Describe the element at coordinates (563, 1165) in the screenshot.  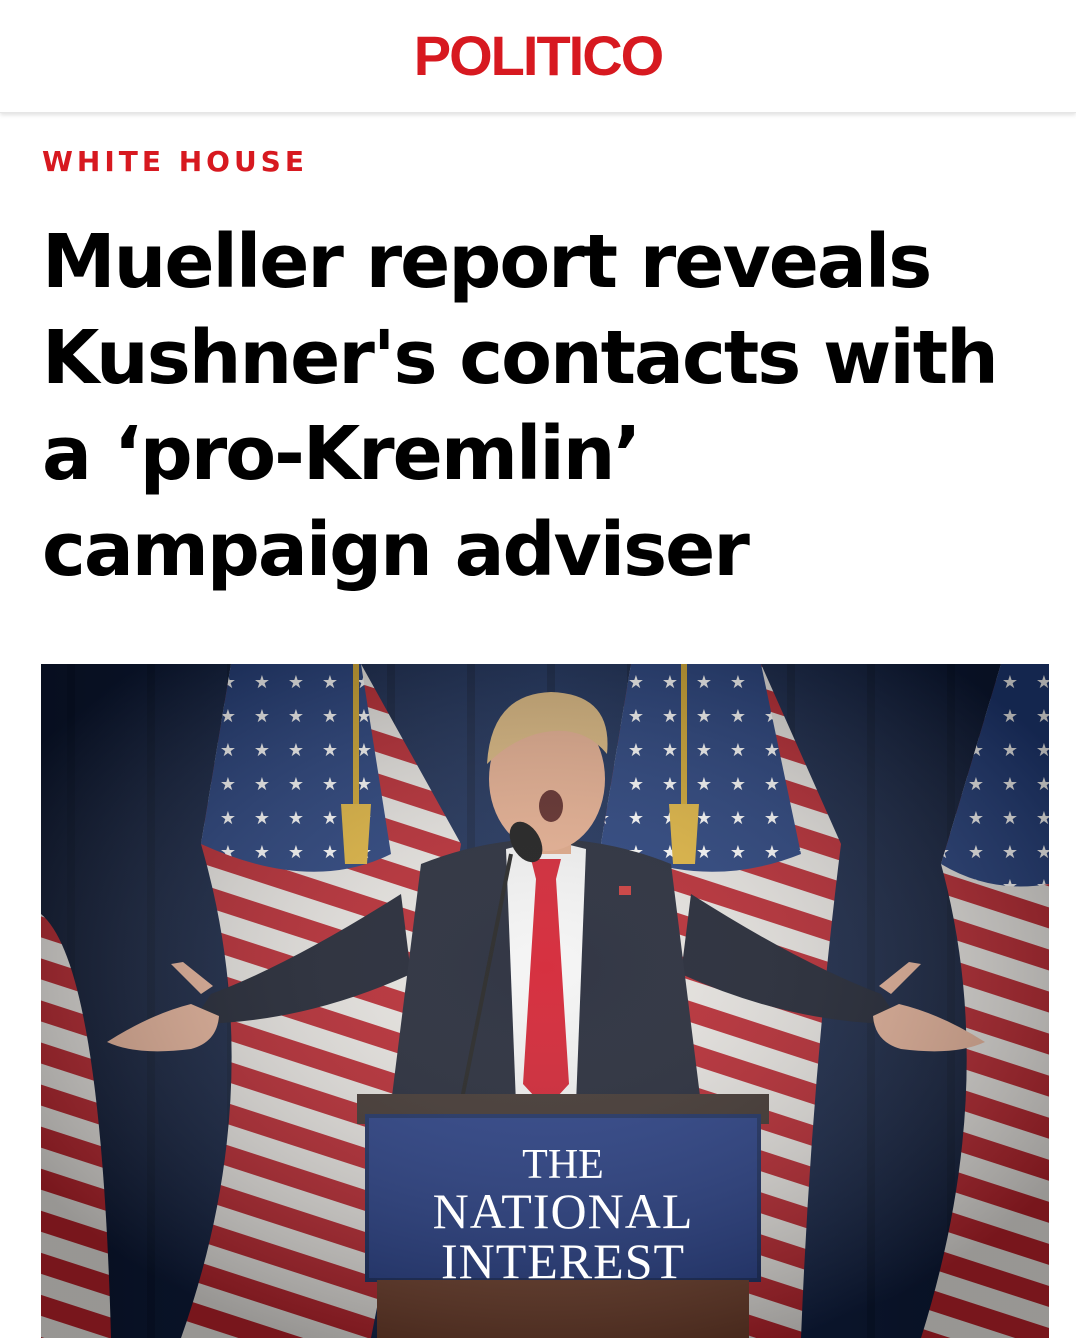
I see `podium-sign-line-1: THE` at that location.